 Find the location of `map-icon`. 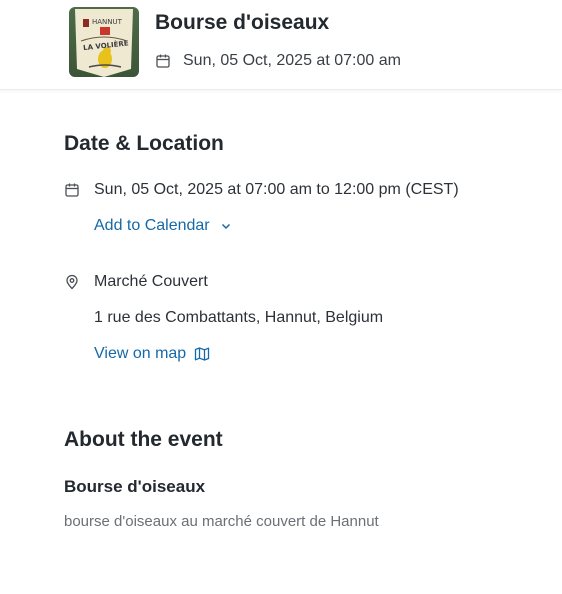

map-icon is located at coordinates (202, 354).